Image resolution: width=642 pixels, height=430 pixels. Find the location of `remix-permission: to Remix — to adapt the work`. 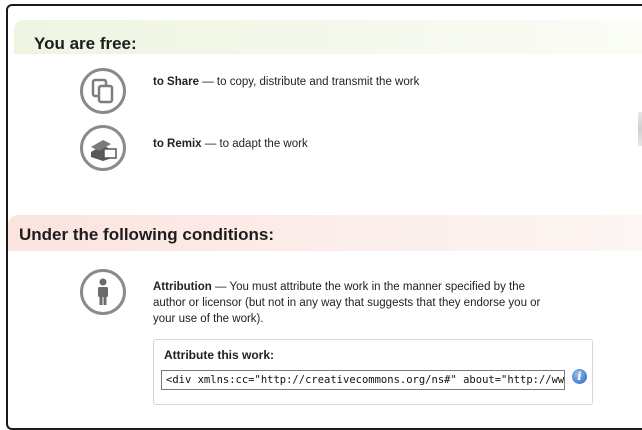

remix-permission: to Remix — to adapt the work is located at coordinates (230, 144).